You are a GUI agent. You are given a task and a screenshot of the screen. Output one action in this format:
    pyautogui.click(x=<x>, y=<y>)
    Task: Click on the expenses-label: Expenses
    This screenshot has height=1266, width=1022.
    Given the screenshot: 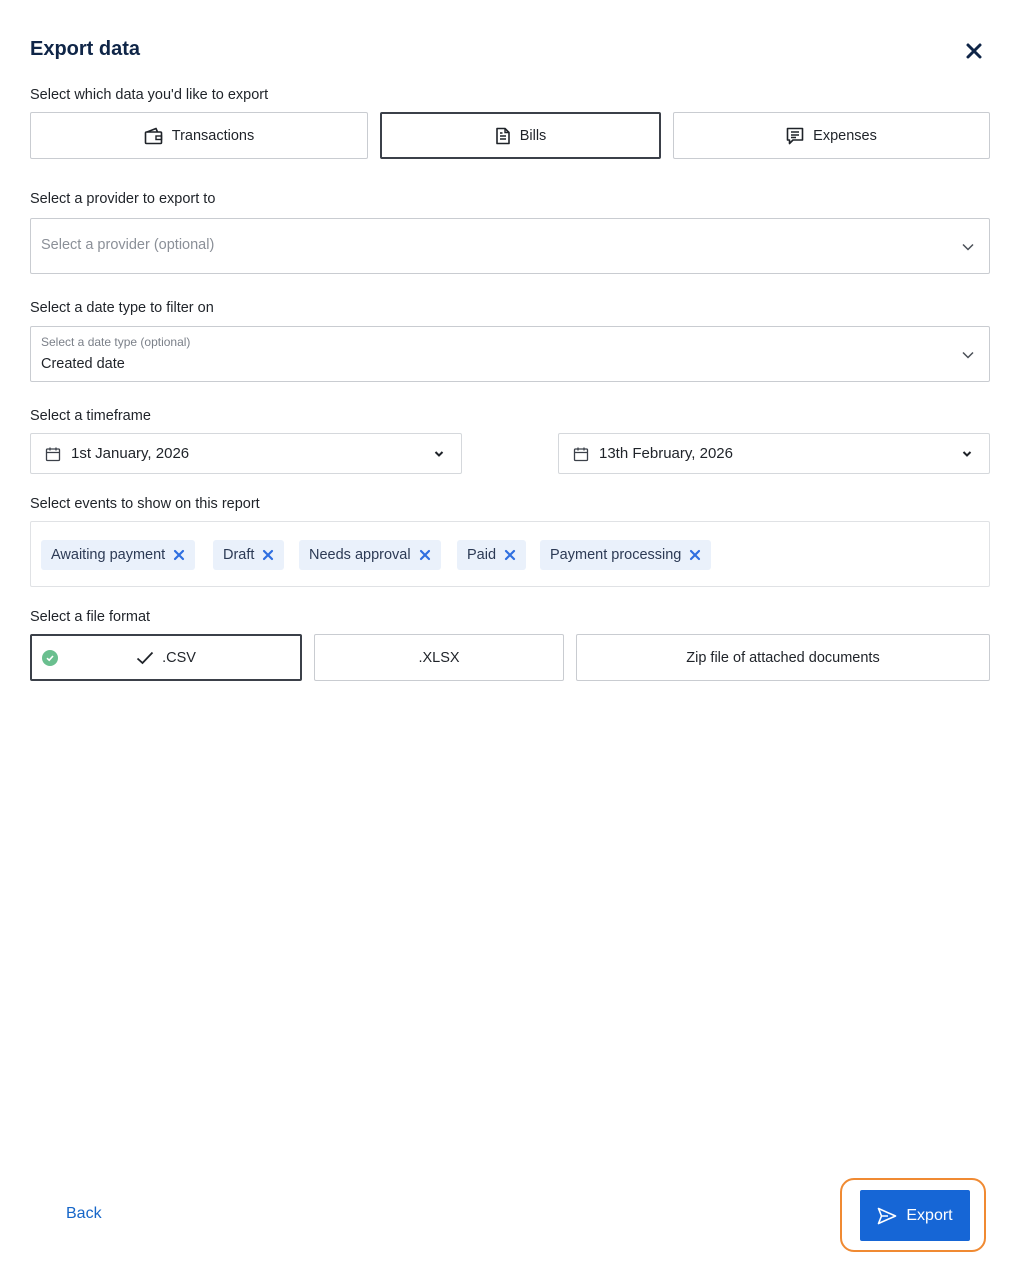 What is the action you would take?
    pyautogui.click(x=845, y=135)
    